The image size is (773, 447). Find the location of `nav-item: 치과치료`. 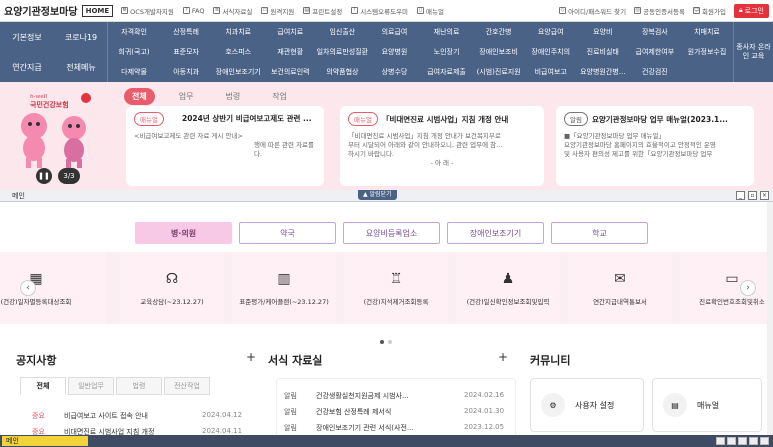

nav-item: 치과치료 is located at coordinates (238, 32).